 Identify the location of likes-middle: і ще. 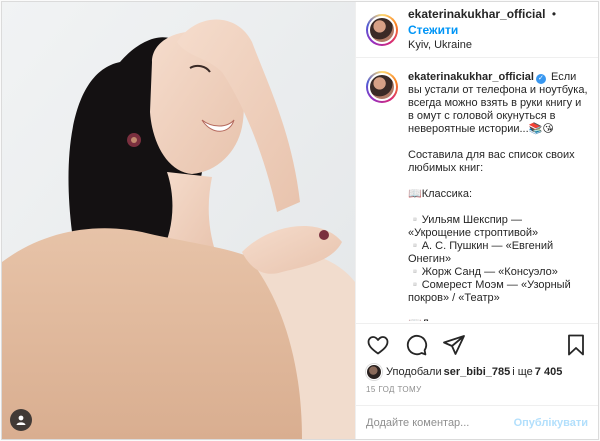
(522, 372).